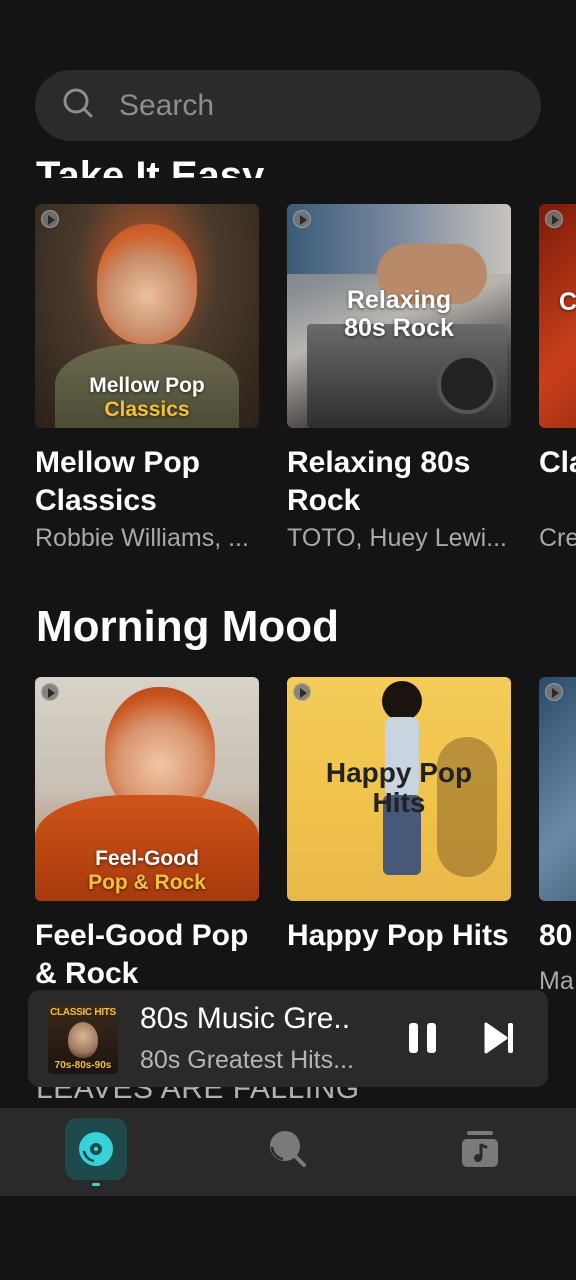  What do you see at coordinates (167, 105) in the screenshot?
I see `search-placeholder: Search` at bounding box center [167, 105].